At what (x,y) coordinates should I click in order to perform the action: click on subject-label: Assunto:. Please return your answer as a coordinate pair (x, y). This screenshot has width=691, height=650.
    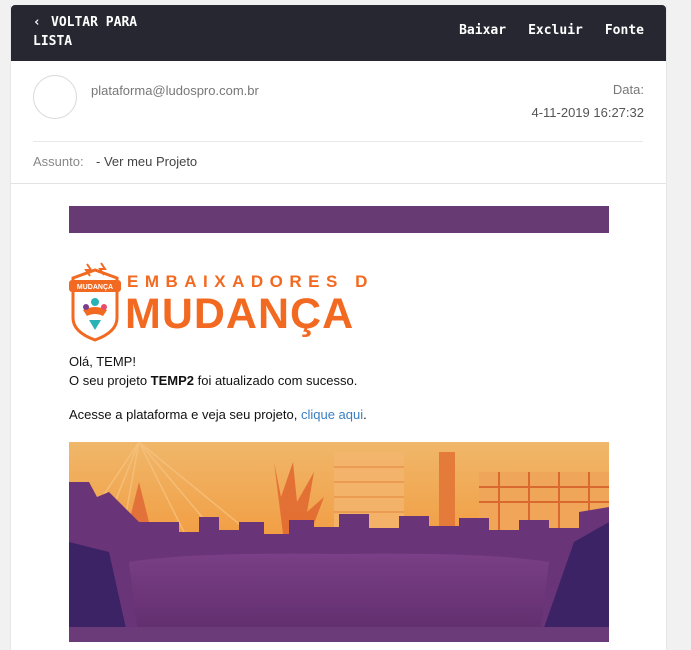
    Looking at the image, I should click on (58, 161).